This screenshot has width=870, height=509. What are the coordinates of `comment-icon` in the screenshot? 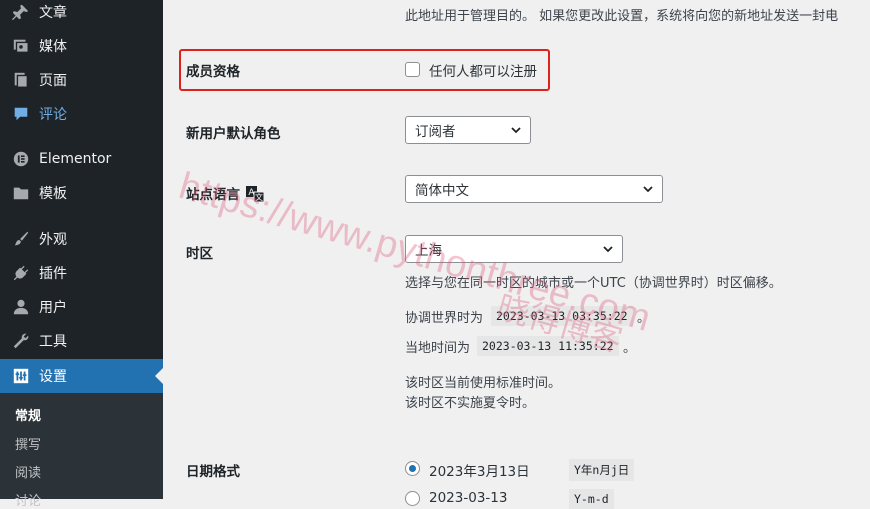 It's located at (21, 114).